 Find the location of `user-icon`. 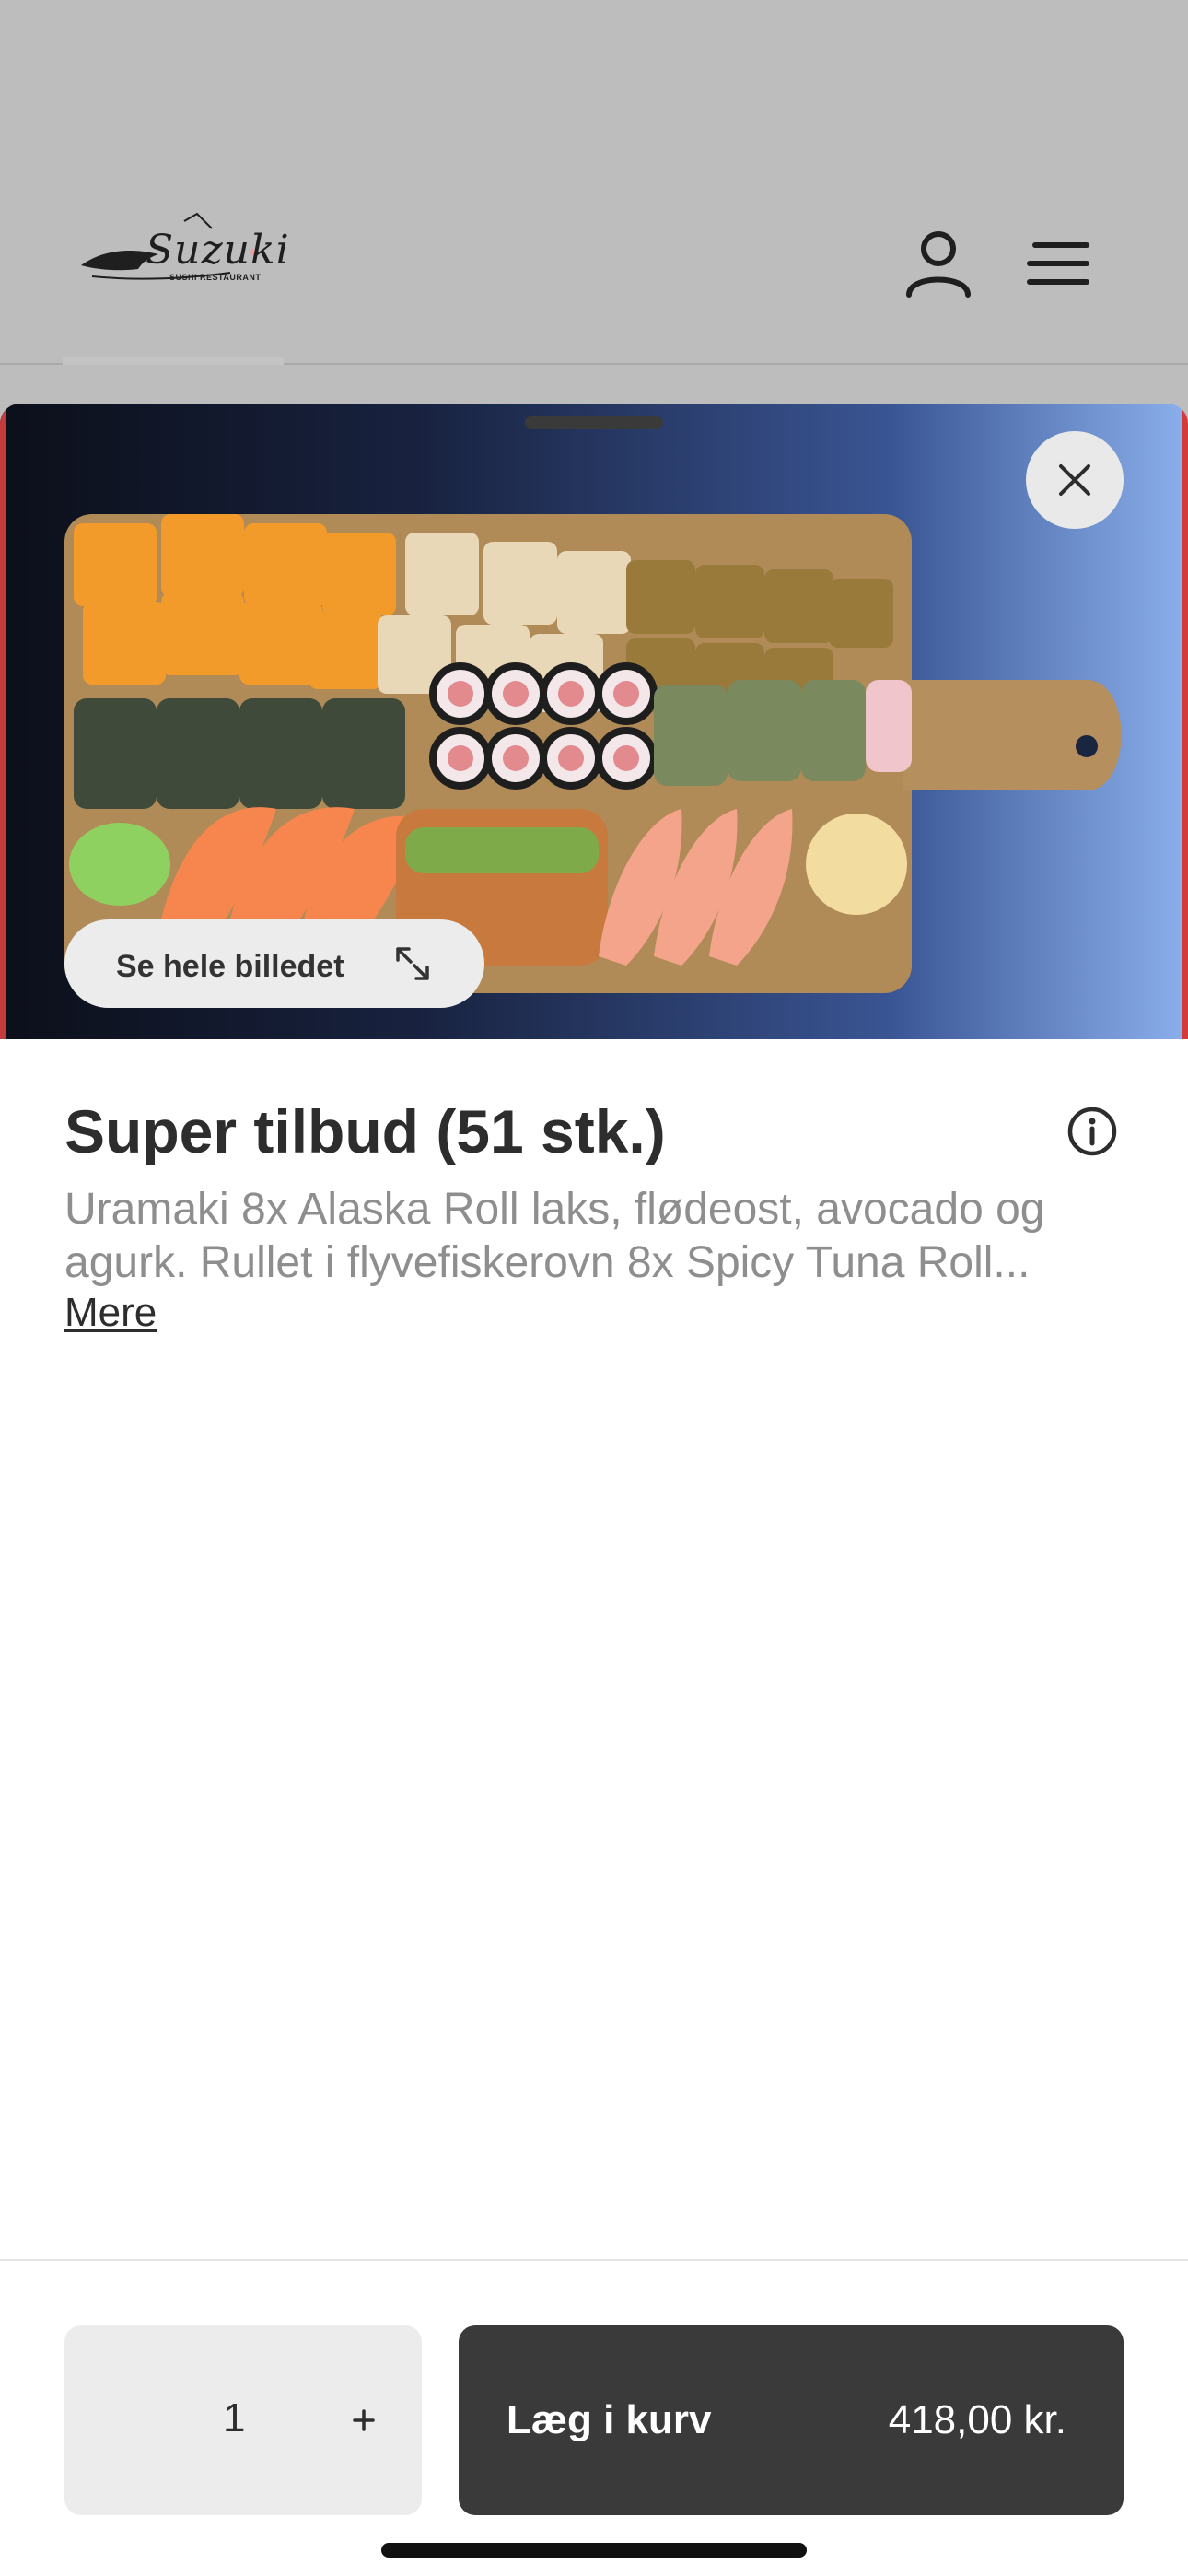

user-icon is located at coordinates (938, 264).